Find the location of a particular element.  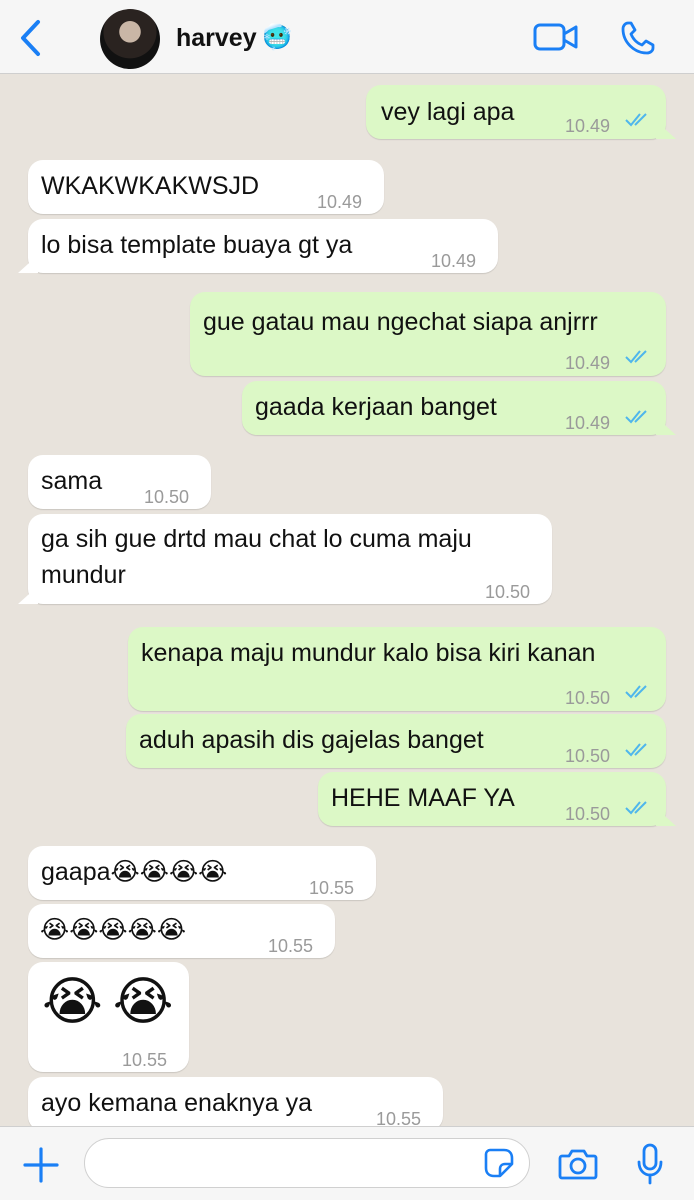

phone-icon is located at coordinates (638, 38).